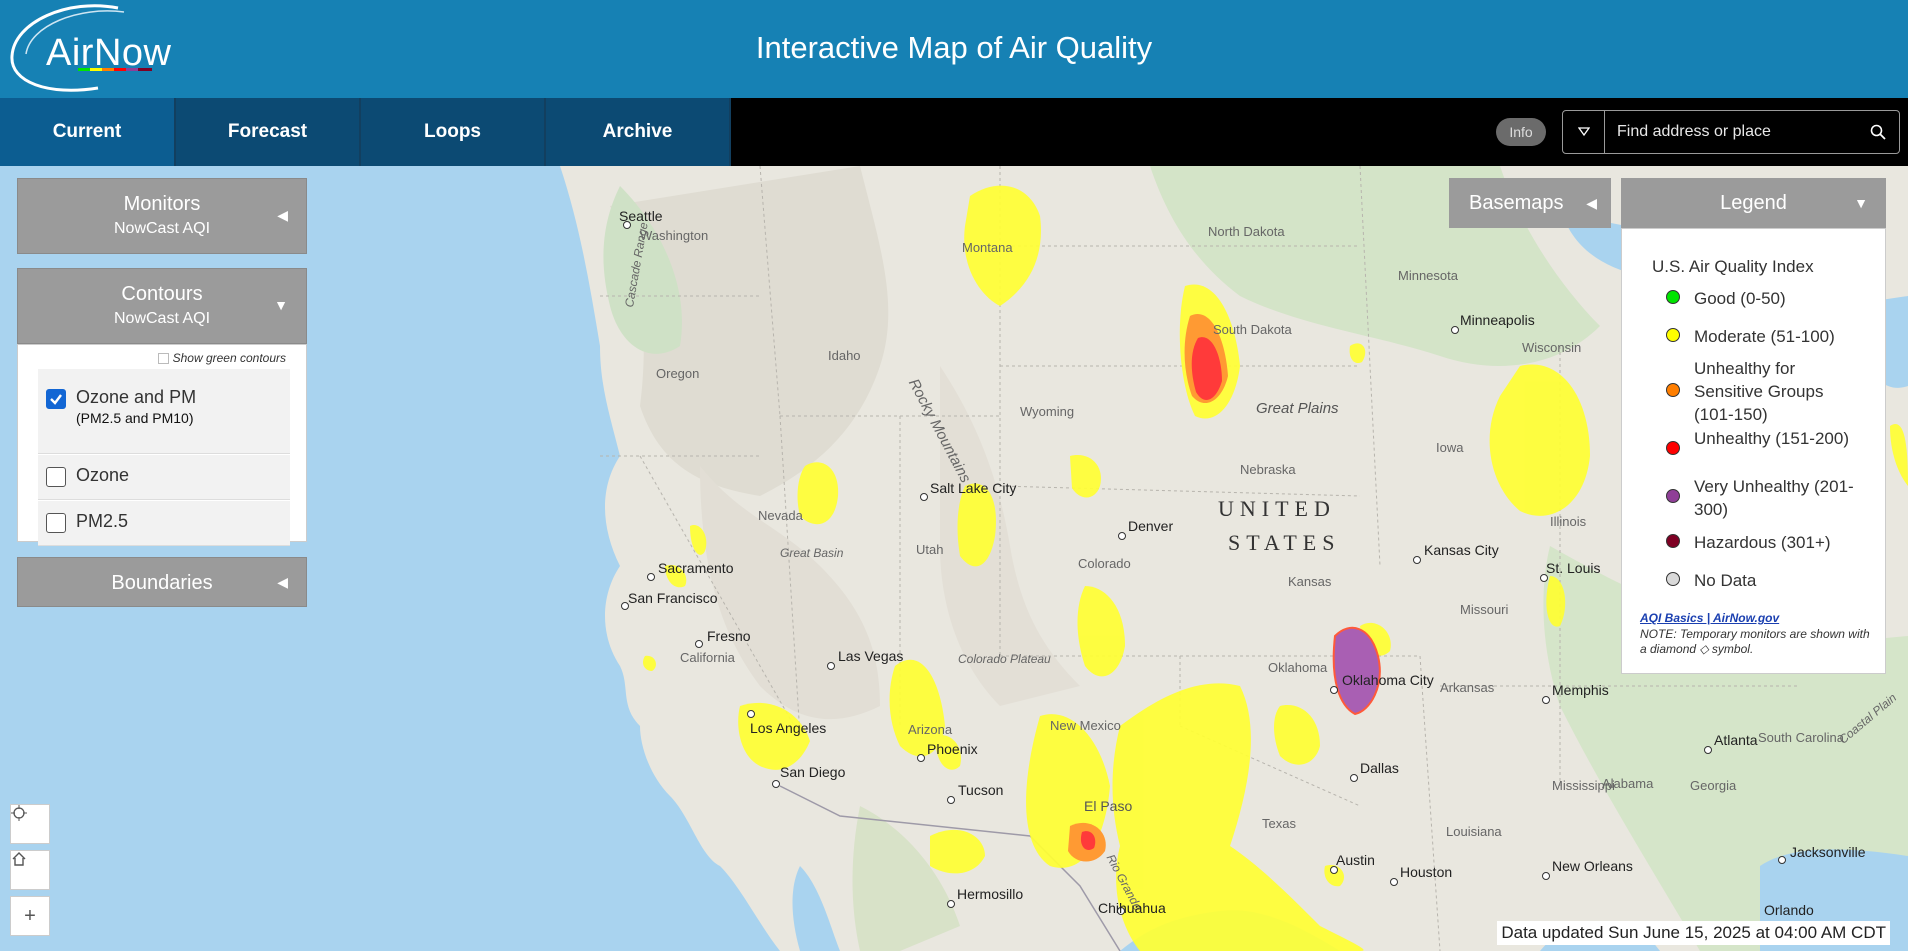 The image size is (1908, 951). I want to click on legend-panel-header: Legend ▼, so click(1753, 203).